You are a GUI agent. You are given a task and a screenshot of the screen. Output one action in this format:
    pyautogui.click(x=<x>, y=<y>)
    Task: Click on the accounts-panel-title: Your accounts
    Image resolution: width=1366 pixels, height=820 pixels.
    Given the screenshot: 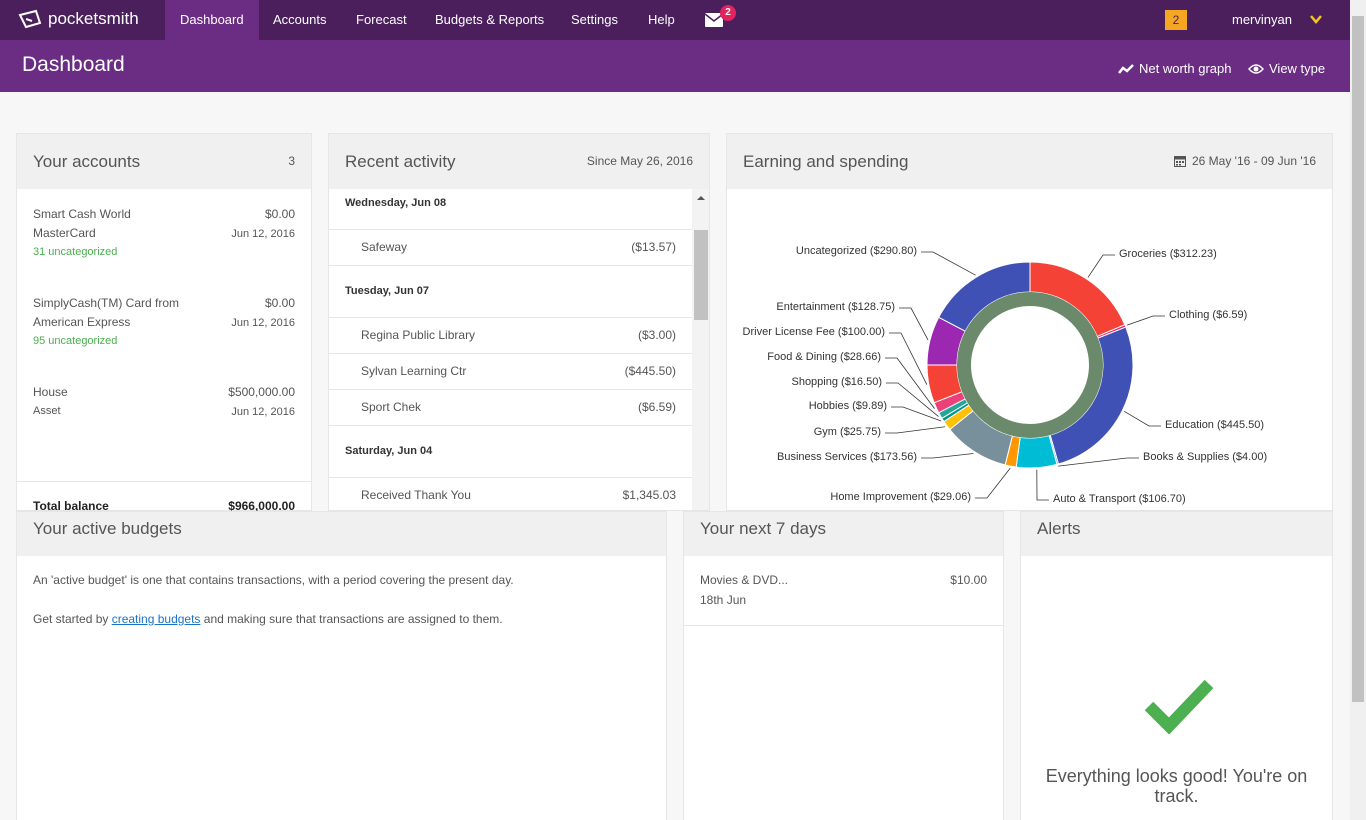 What is the action you would take?
    pyautogui.click(x=87, y=161)
    